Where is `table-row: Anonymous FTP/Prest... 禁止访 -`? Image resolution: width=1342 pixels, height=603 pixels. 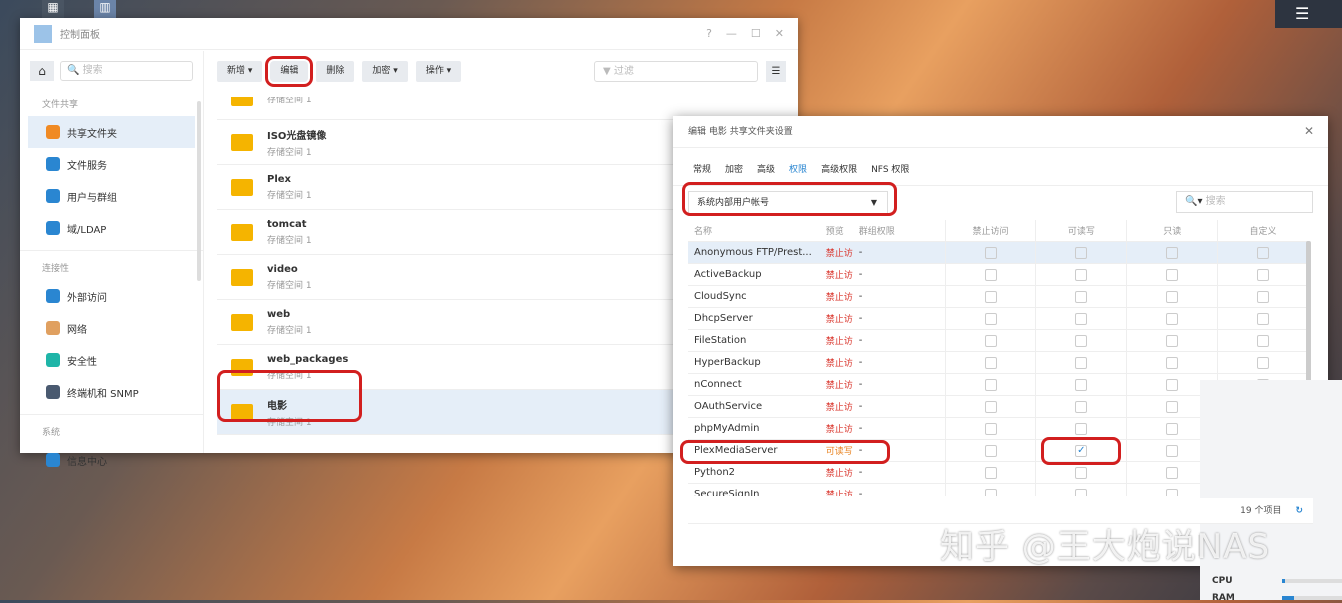 table-row: Anonymous FTP/Prest... 禁止访 - is located at coordinates (998, 253).